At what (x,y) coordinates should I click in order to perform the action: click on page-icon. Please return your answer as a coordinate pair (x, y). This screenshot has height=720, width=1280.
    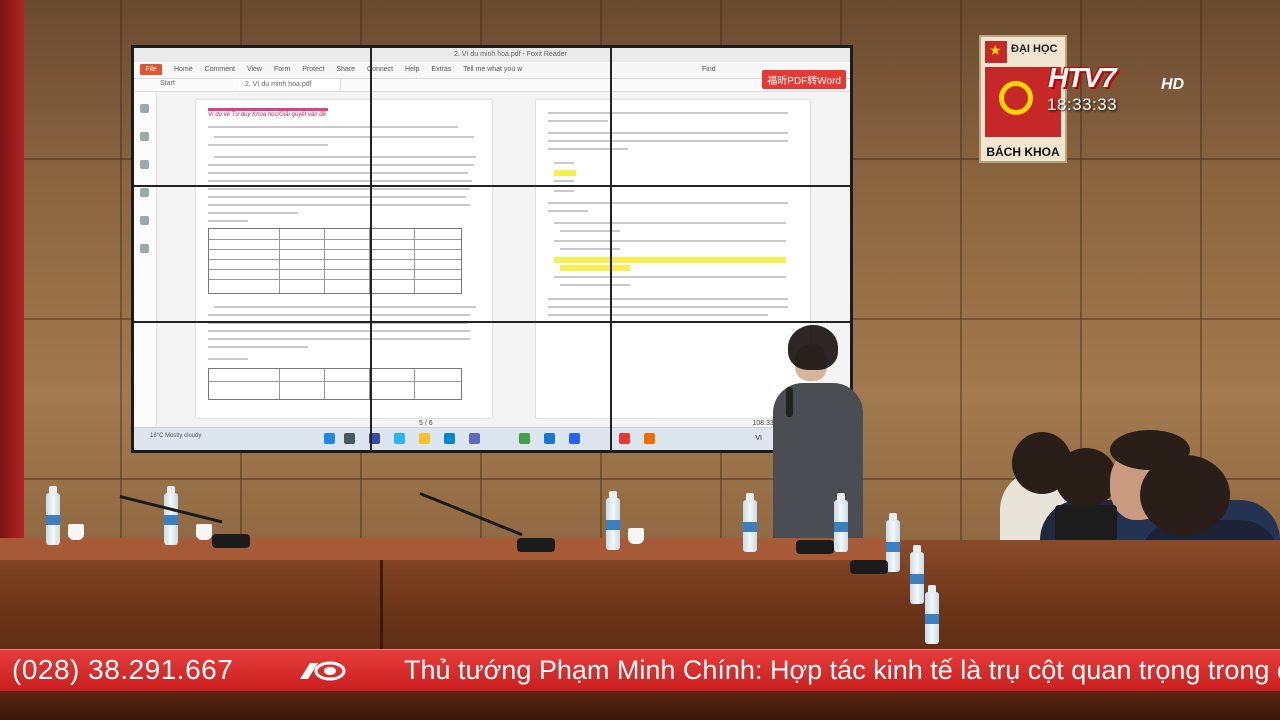
    Looking at the image, I should click on (144, 136).